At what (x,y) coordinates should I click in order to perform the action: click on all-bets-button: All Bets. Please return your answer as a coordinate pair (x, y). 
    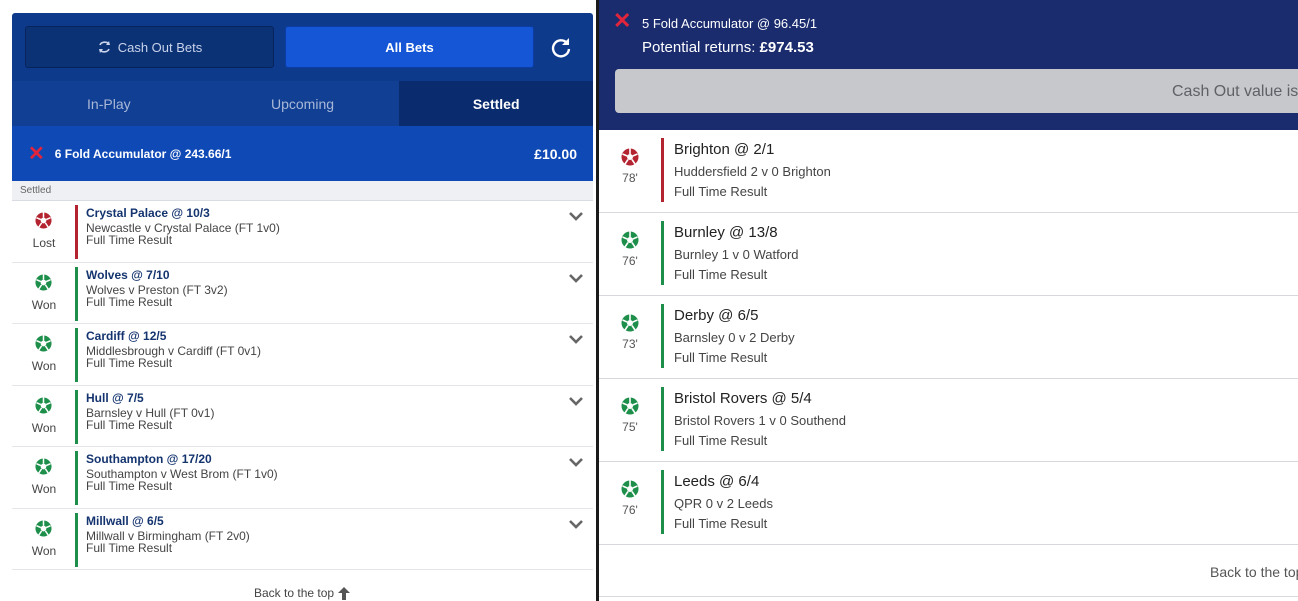
    Looking at the image, I should click on (409, 47).